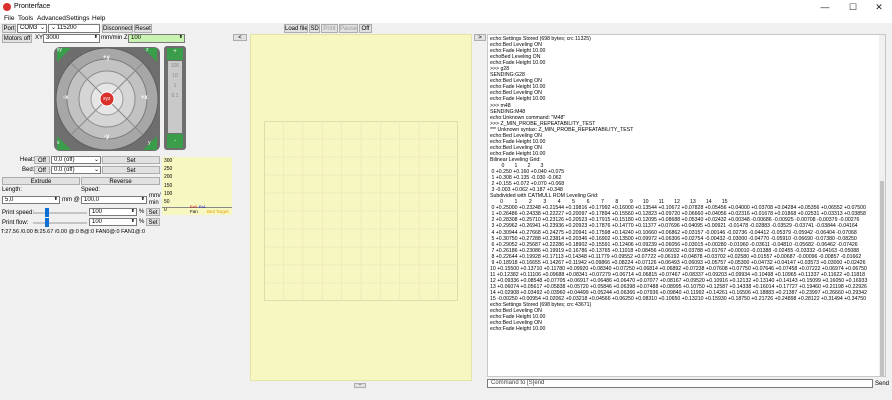 Image resolution: width=892 pixels, height=400 pixels. I want to click on home-xy-icon: xy, so click(59, 50).